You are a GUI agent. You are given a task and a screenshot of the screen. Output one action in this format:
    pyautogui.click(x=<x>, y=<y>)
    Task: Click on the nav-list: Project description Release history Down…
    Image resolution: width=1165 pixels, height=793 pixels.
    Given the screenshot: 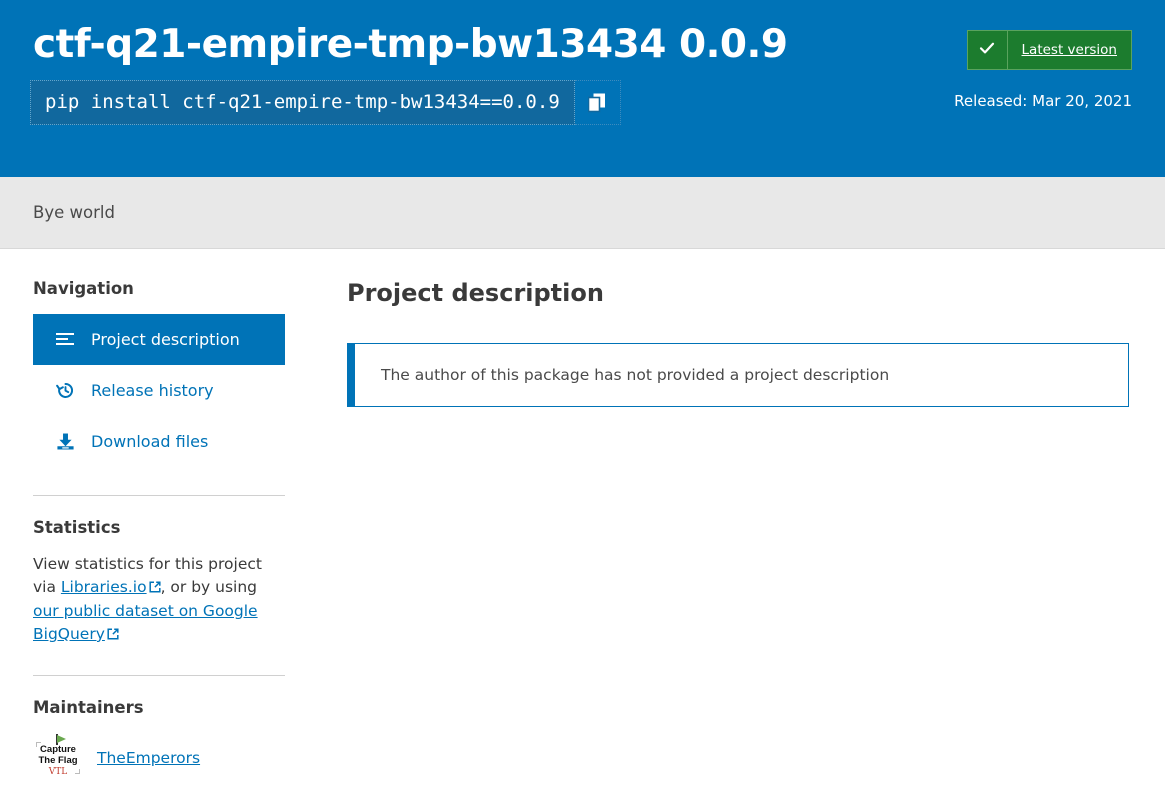 What is the action you would take?
    pyautogui.click(x=159, y=390)
    